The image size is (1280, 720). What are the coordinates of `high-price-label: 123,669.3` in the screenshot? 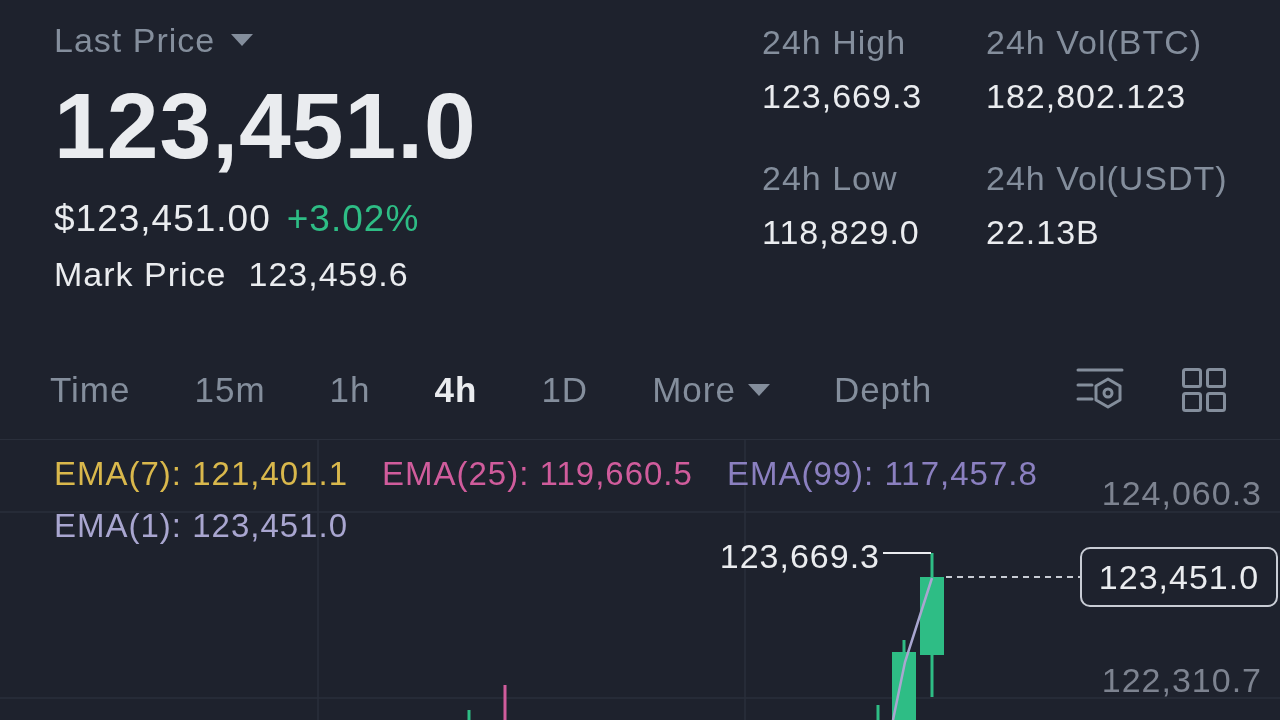 It's located at (799, 556).